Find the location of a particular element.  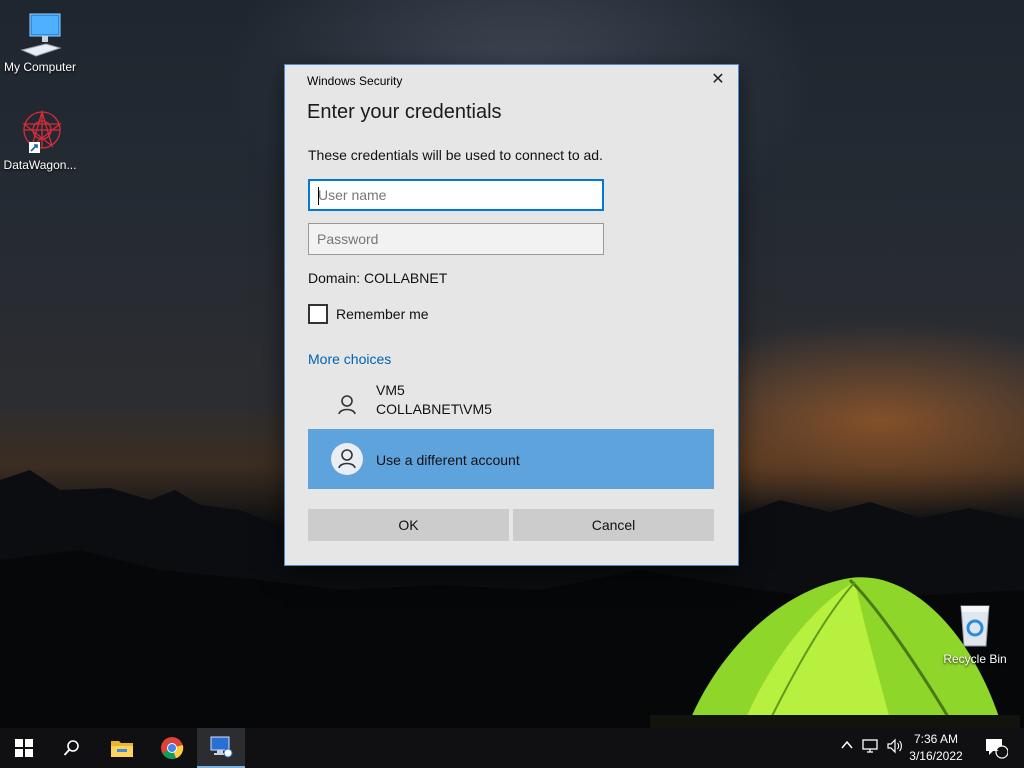

chrome-icon is located at coordinates (172, 748).